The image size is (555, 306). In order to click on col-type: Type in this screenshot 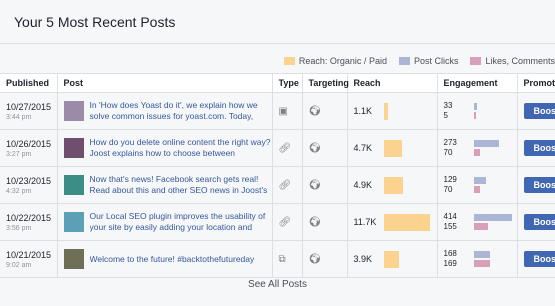, I will do `click(286, 83)`.